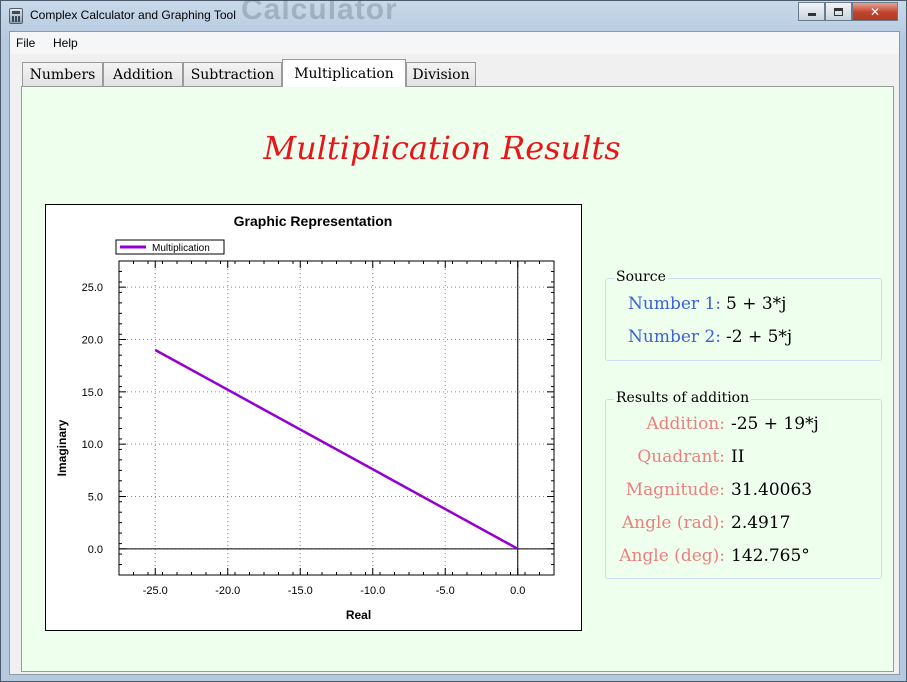 This screenshot has height=682, width=907. I want to click on tab-multiplication: Multiplication, so click(344, 73).